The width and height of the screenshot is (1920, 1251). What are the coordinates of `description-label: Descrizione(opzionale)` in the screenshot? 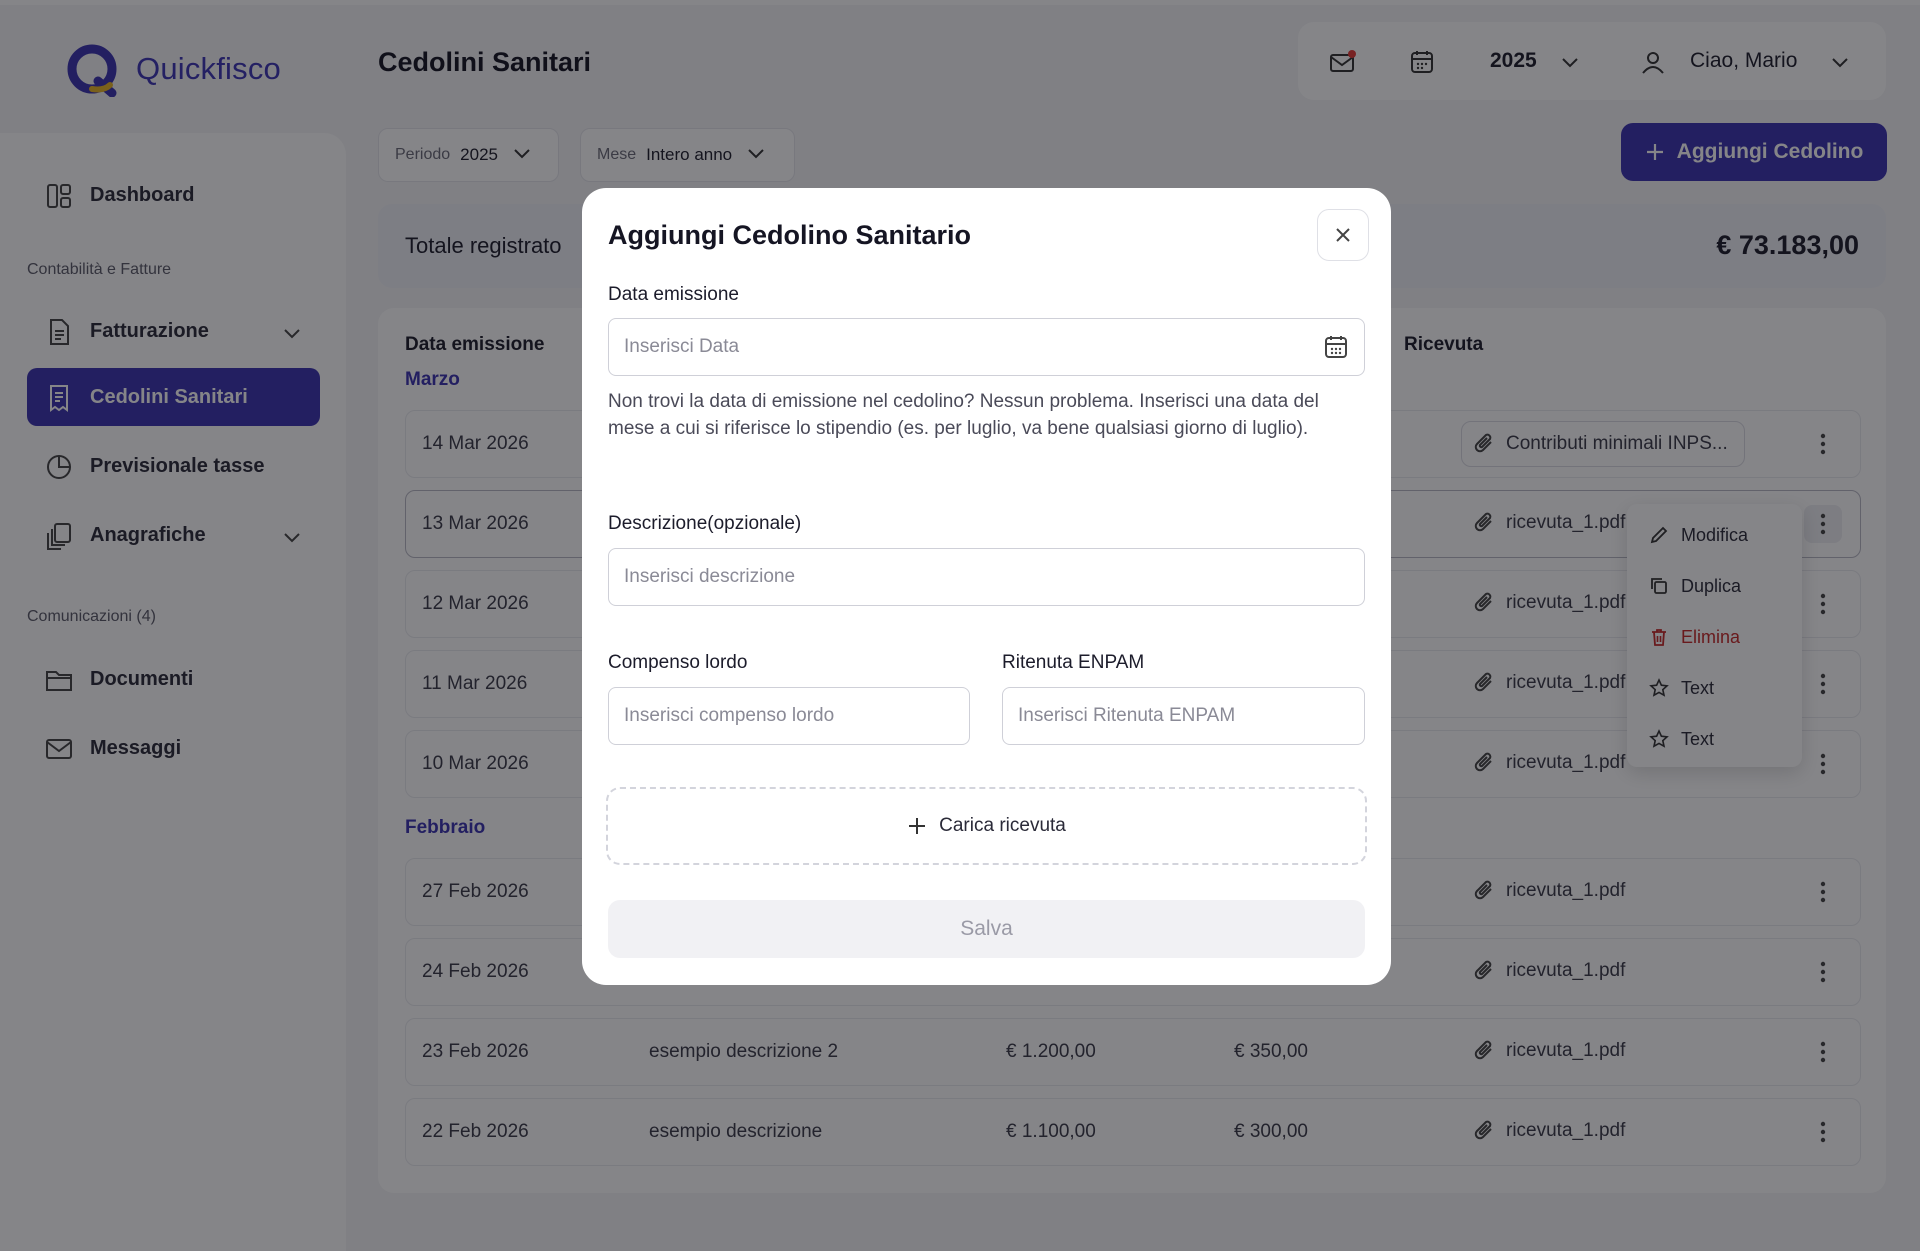 It's located at (705, 523).